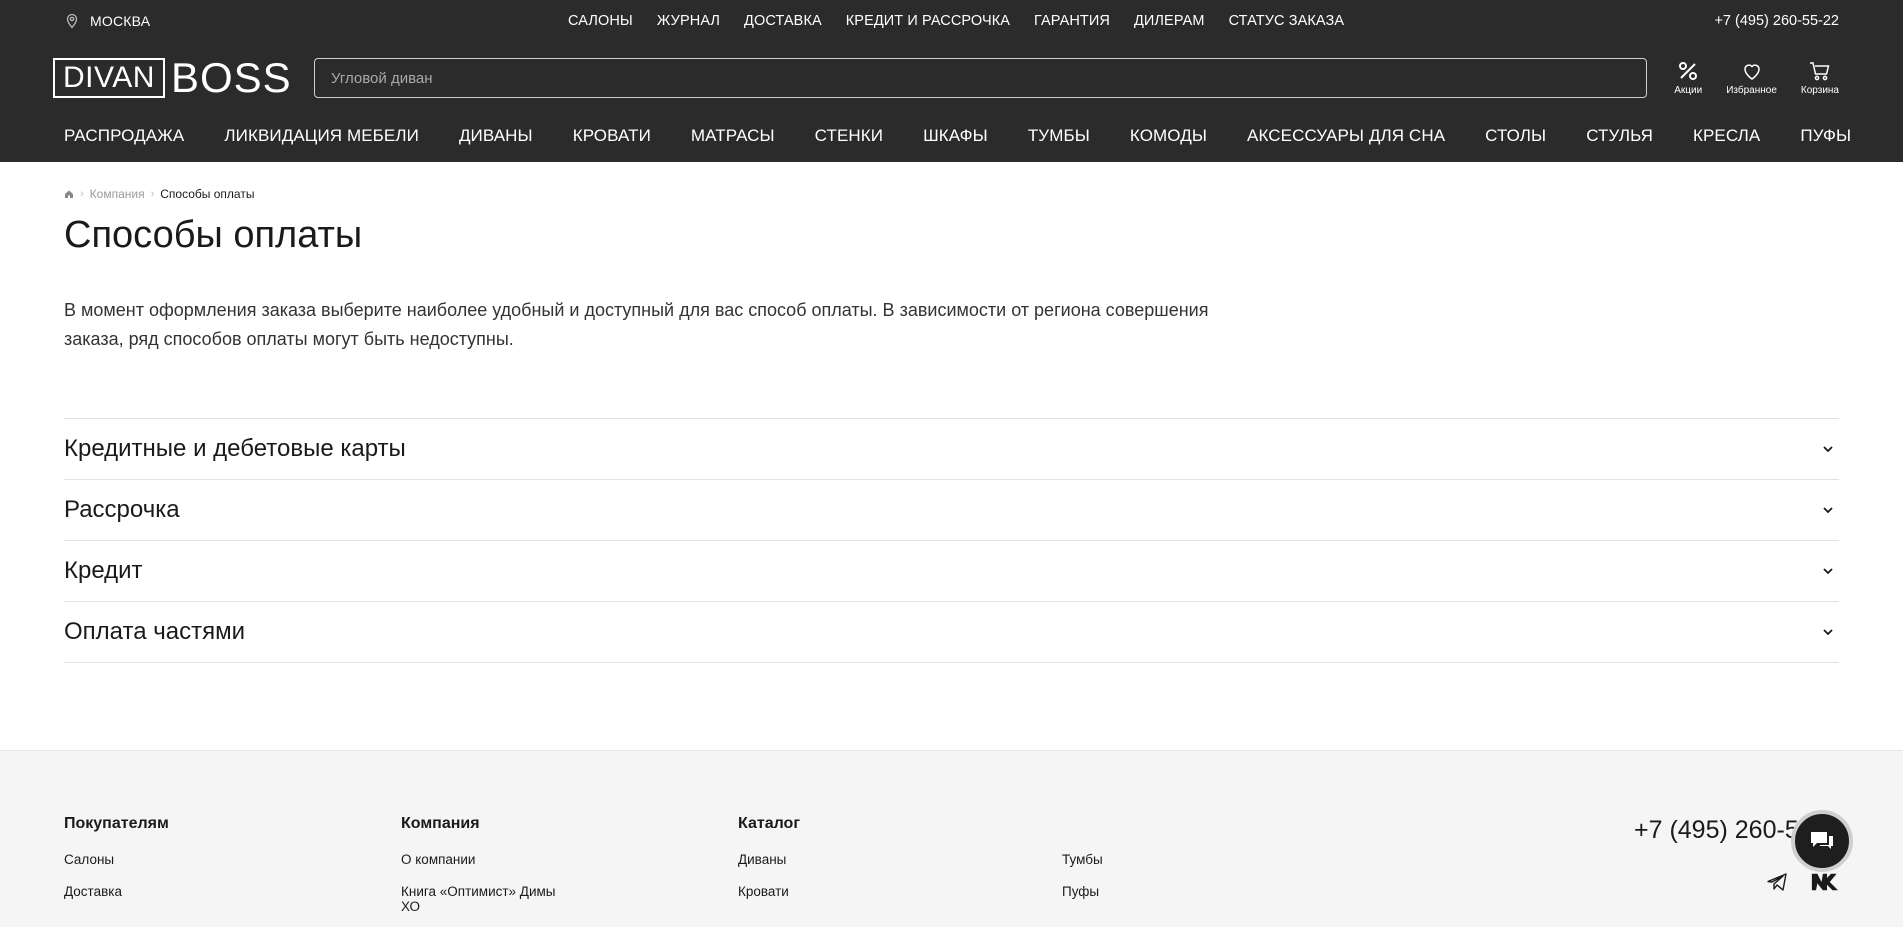 The width and height of the screenshot is (1903, 927). I want to click on footer-link-delivery: Доставка, so click(116, 891).